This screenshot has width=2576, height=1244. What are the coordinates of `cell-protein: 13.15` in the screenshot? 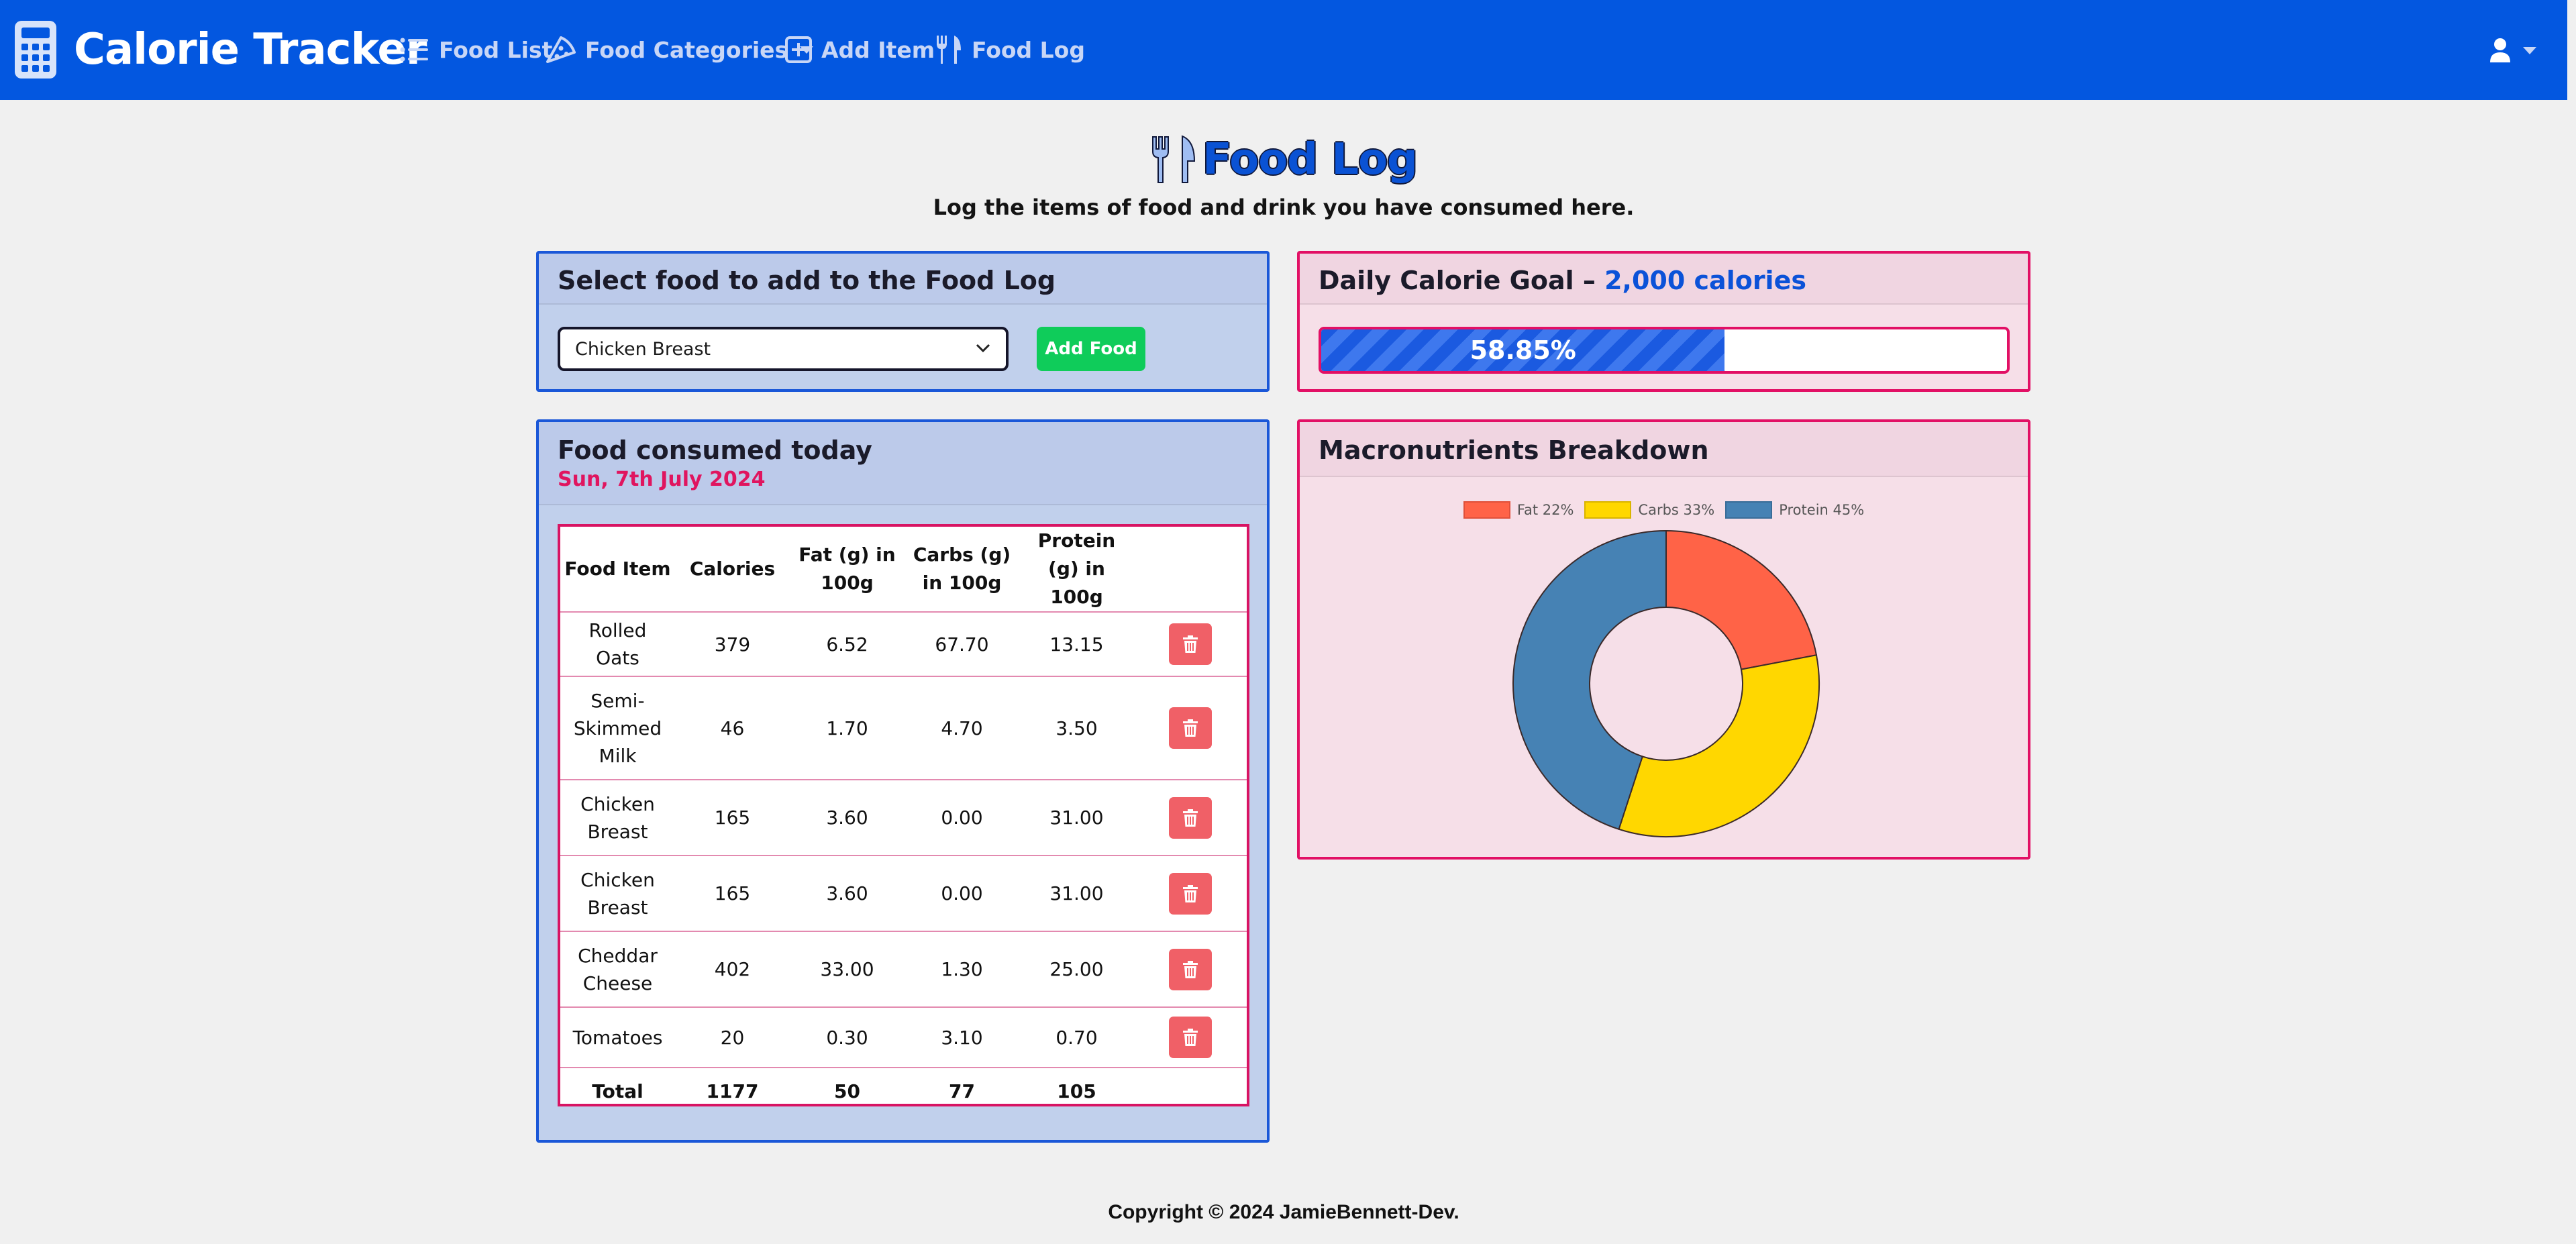 It's located at (1076, 644).